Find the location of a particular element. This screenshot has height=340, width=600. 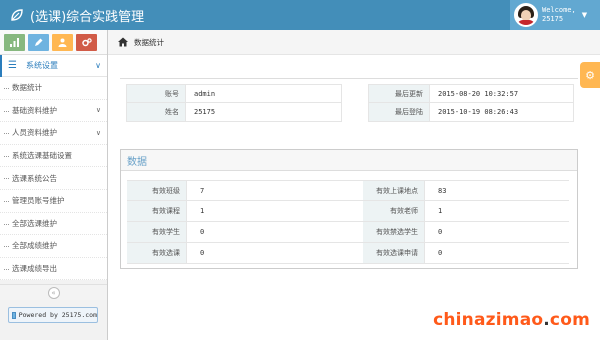

stats-value: 83 is located at coordinates (442, 190).